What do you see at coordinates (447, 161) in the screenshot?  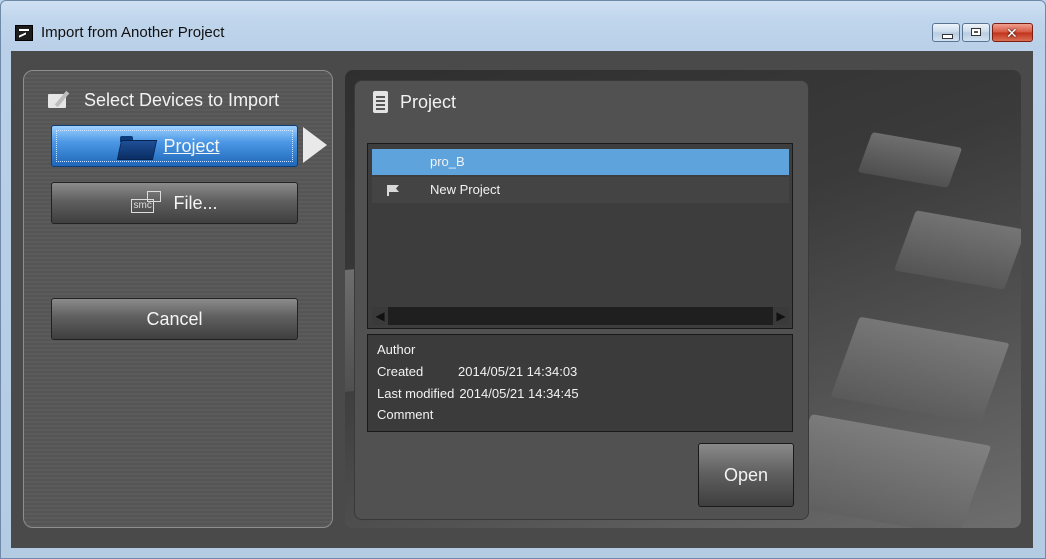 I see `list-item-label: pro_B` at bounding box center [447, 161].